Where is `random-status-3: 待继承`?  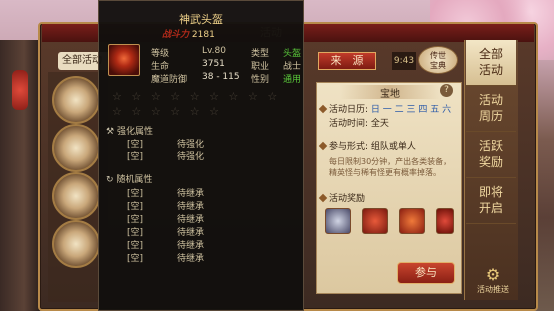
random-status-3: 待继承 is located at coordinates (191, 220).